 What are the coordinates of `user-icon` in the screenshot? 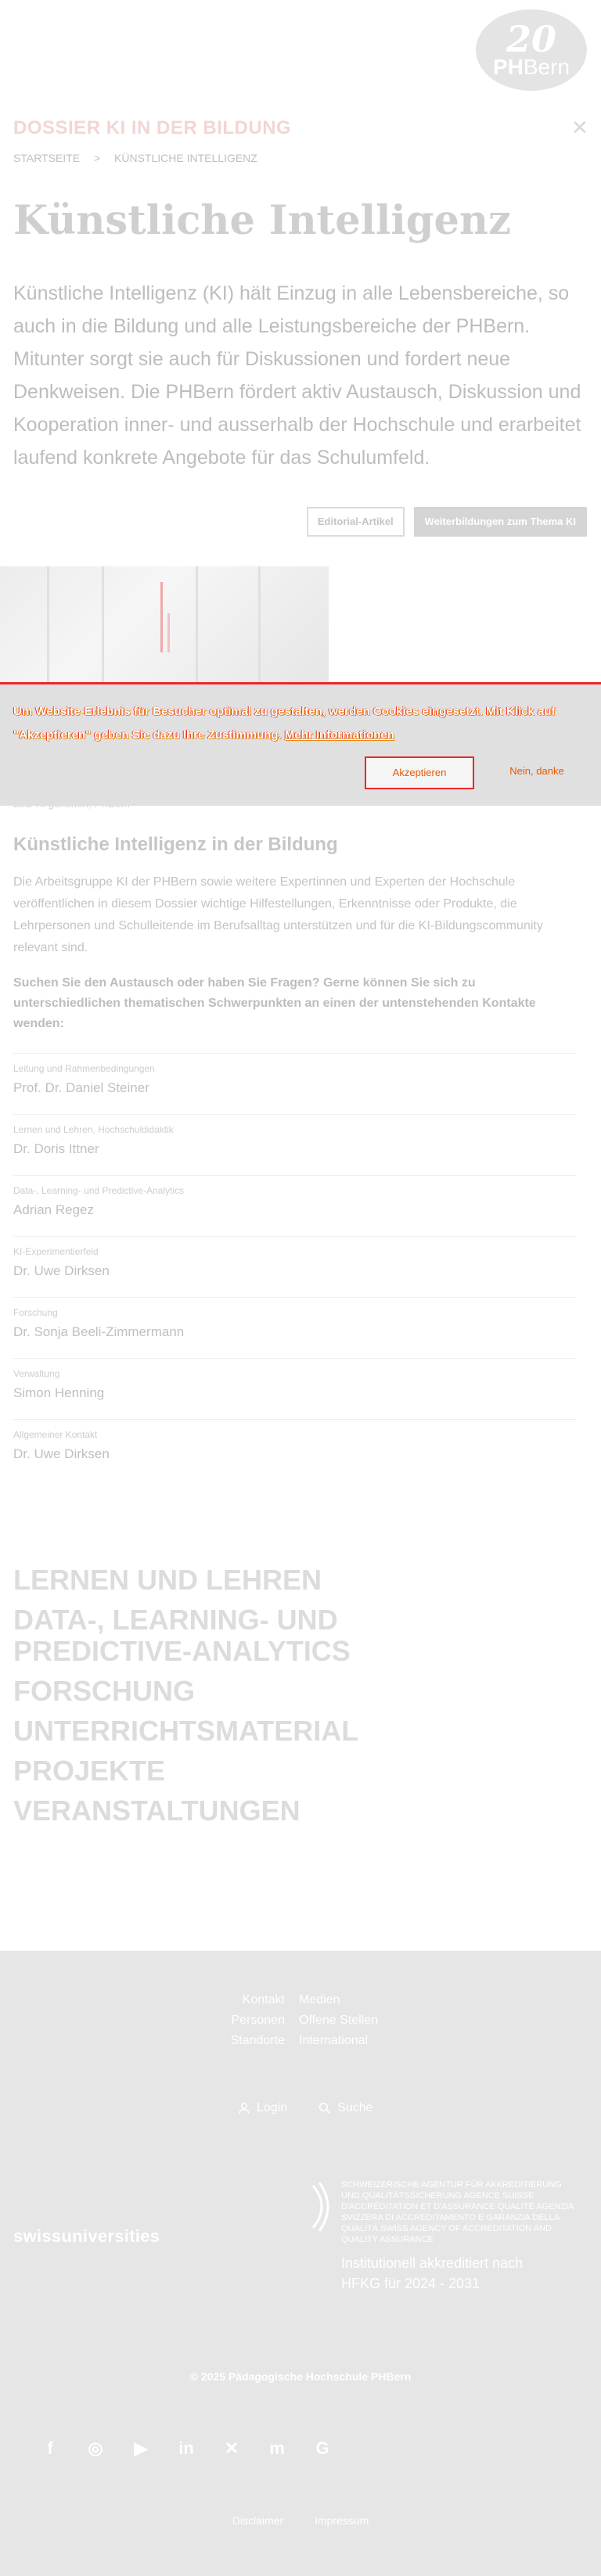 It's located at (245, 2108).